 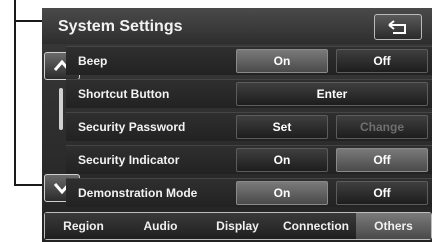 What do you see at coordinates (120, 26) in the screenshot?
I see `page-title: System Settings` at bounding box center [120, 26].